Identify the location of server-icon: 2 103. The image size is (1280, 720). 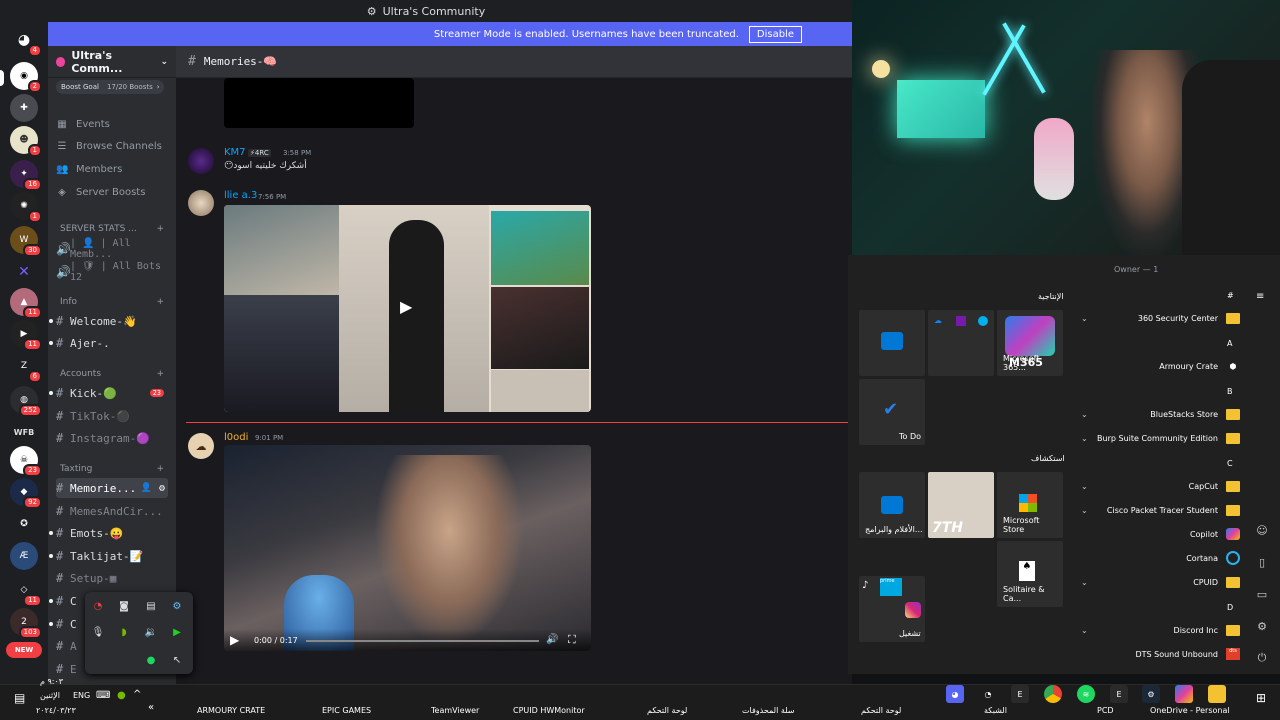
(26, 623).